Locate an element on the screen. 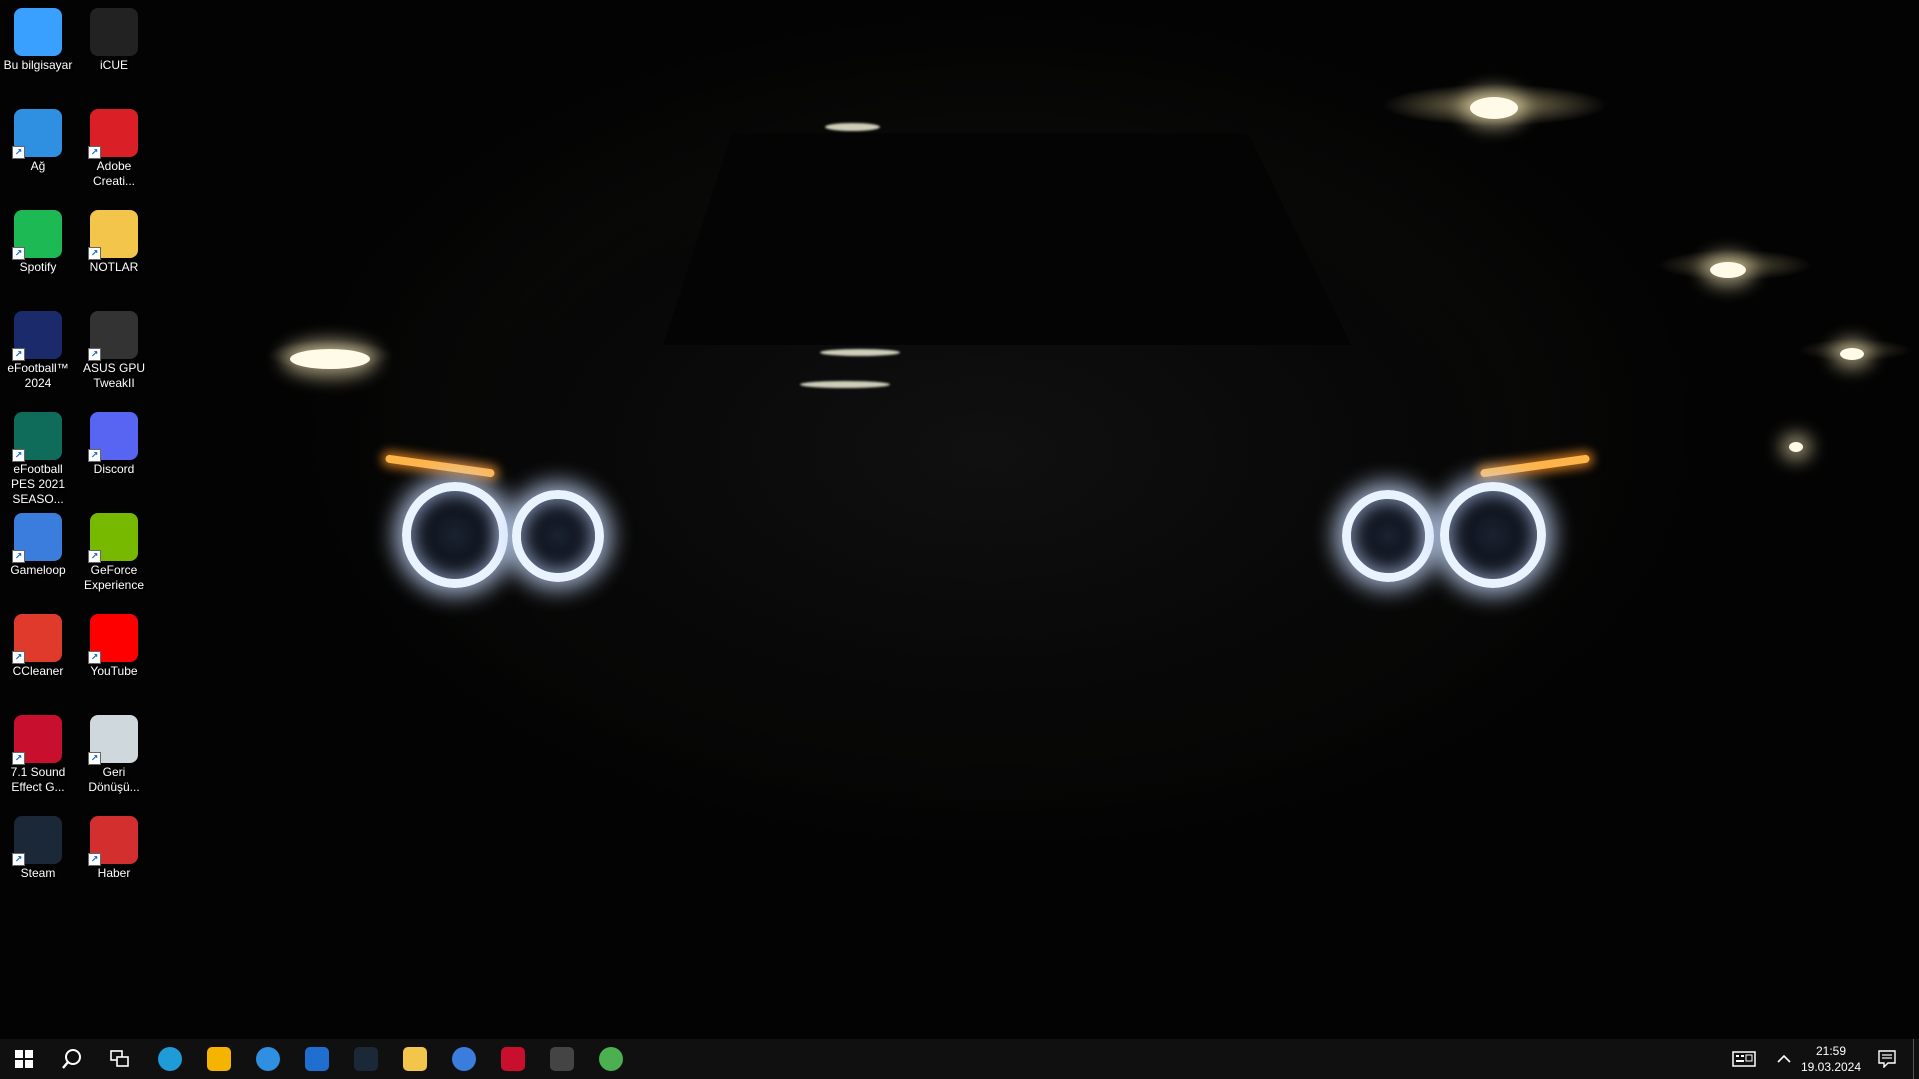 The width and height of the screenshot is (1919, 1079). search-button is located at coordinates (72, 1059).